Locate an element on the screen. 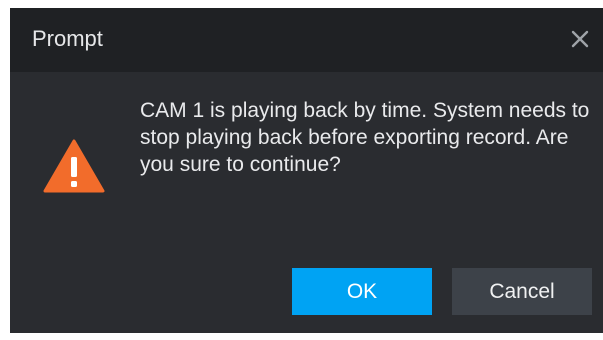 Image resolution: width=603 pixels, height=340 pixels. dialog-title: Prompt is located at coordinates (67, 38).